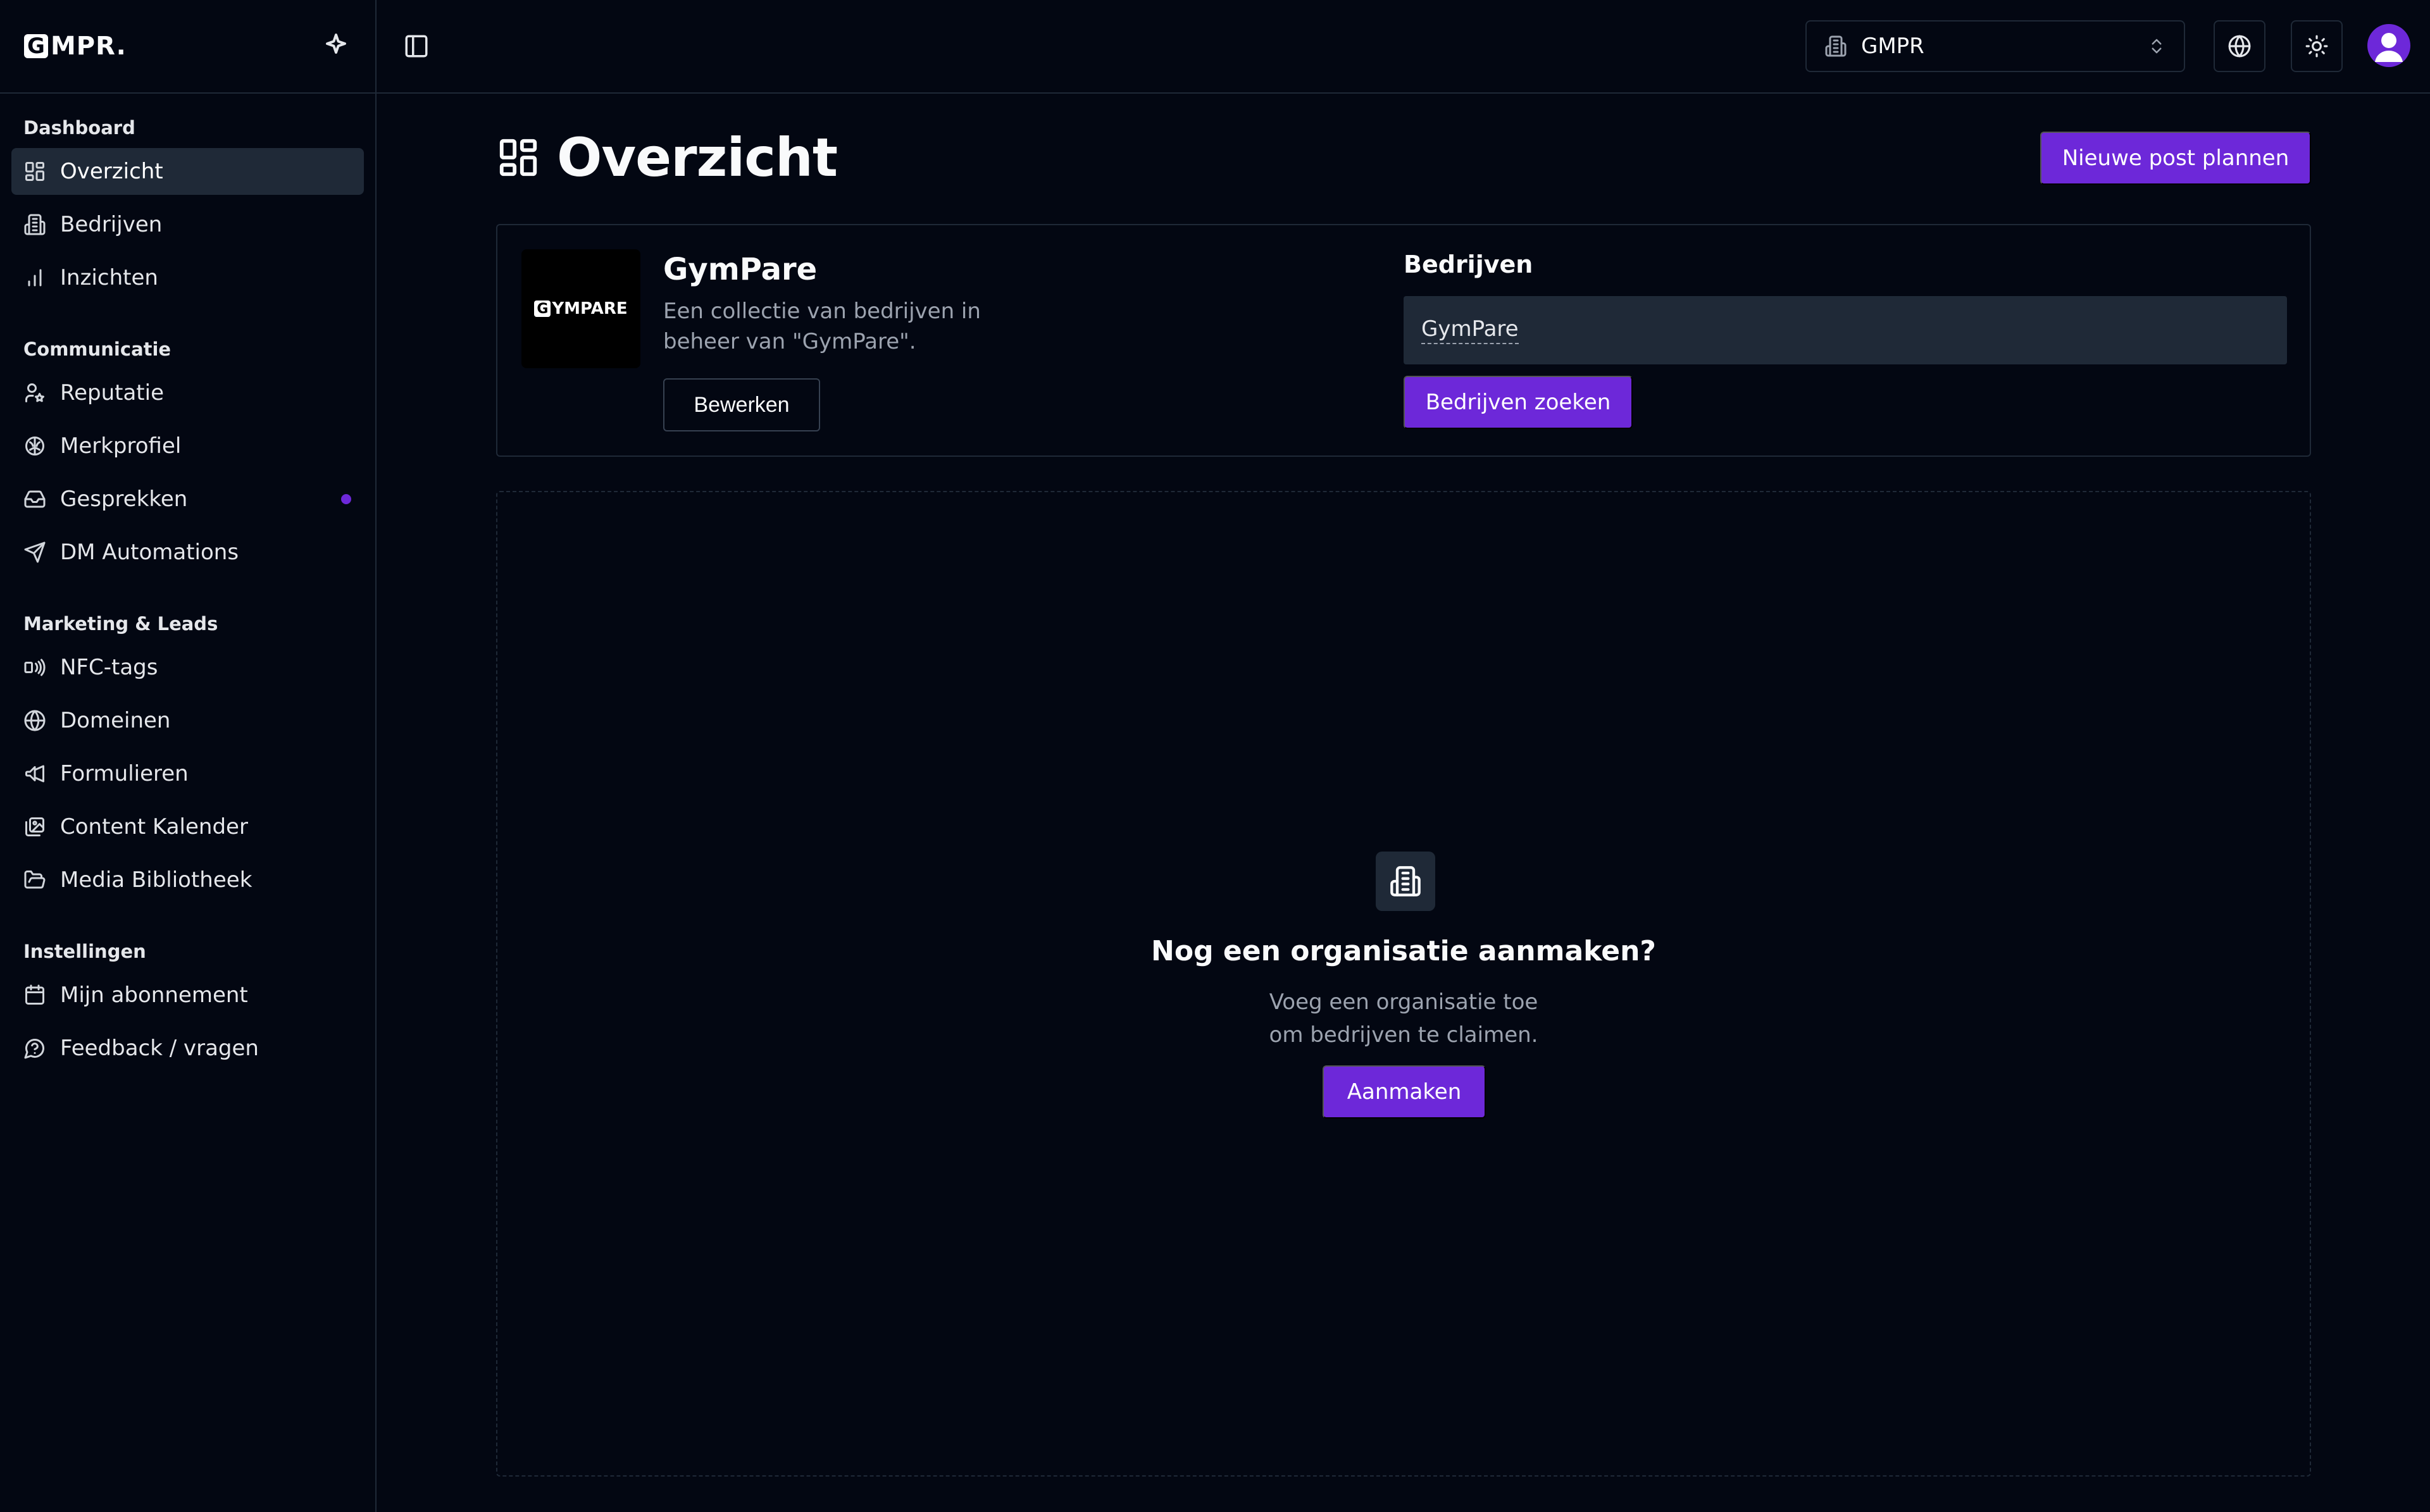 Image resolution: width=2430 pixels, height=1512 pixels. I want to click on sidebar-item-feedback: Feedback / vragen, so click(187, 1049).